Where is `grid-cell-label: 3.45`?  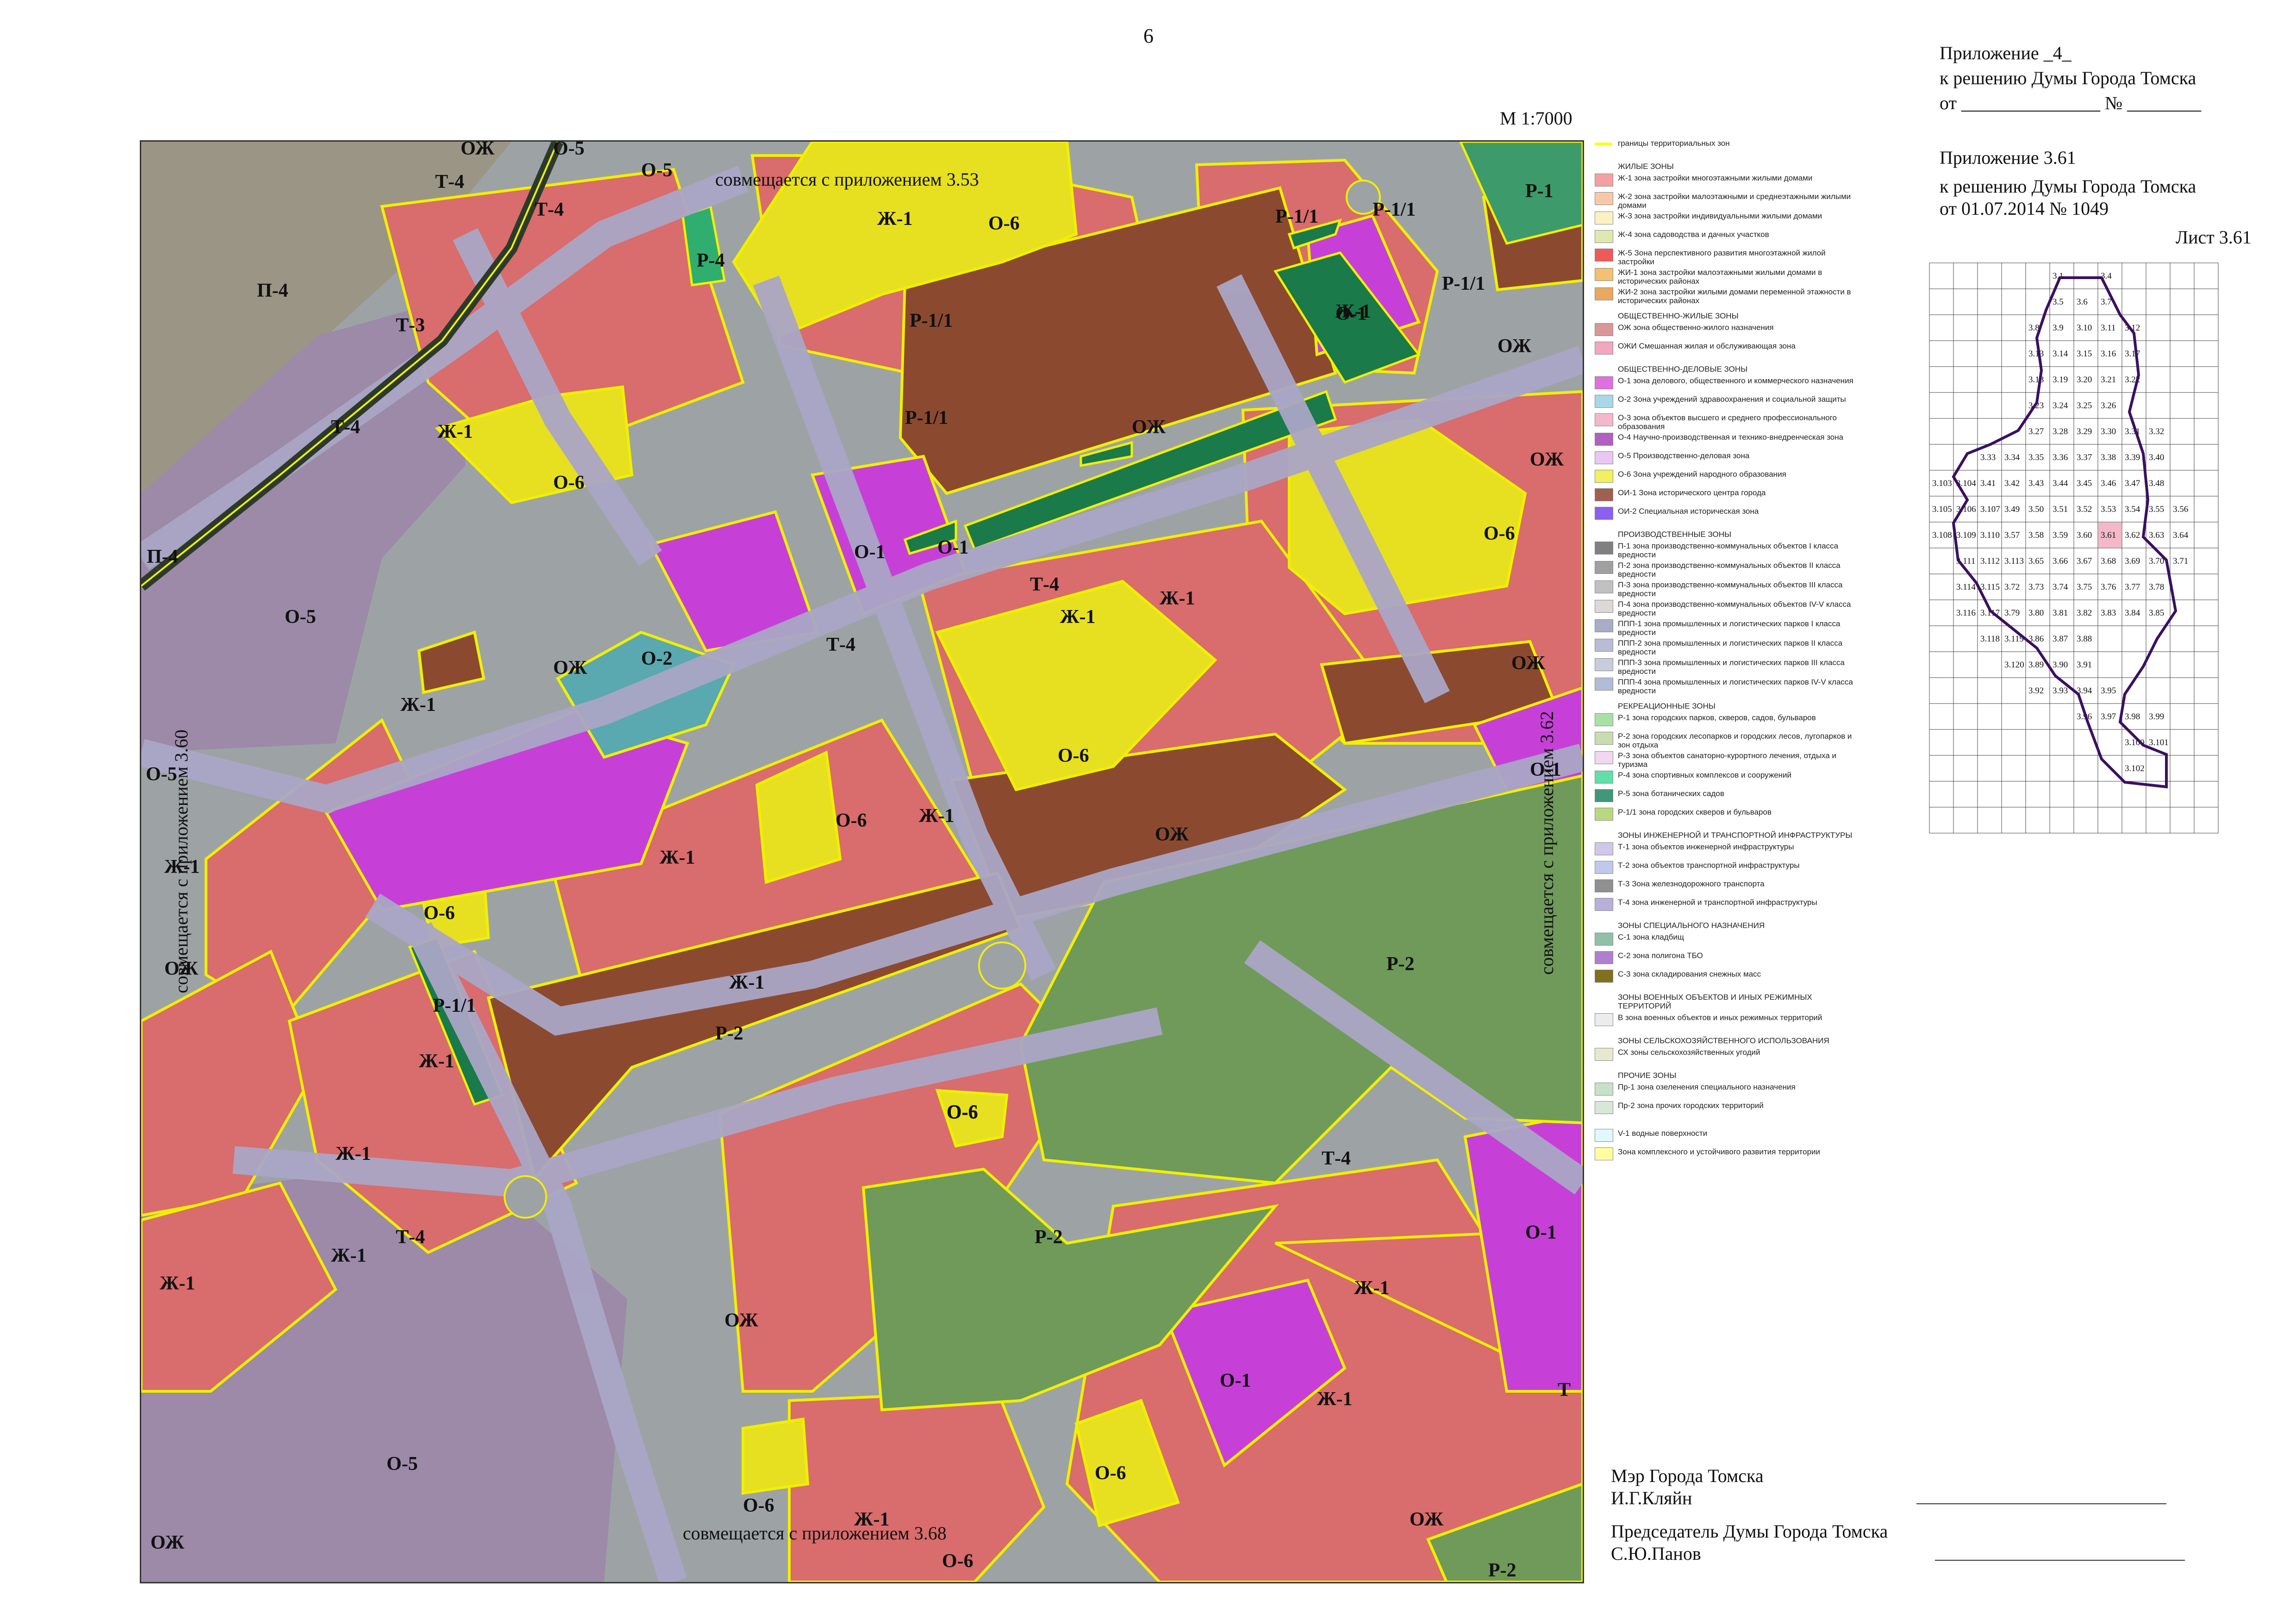 grid-cell-label: 3.45 is located at coordinates (2084, 484).